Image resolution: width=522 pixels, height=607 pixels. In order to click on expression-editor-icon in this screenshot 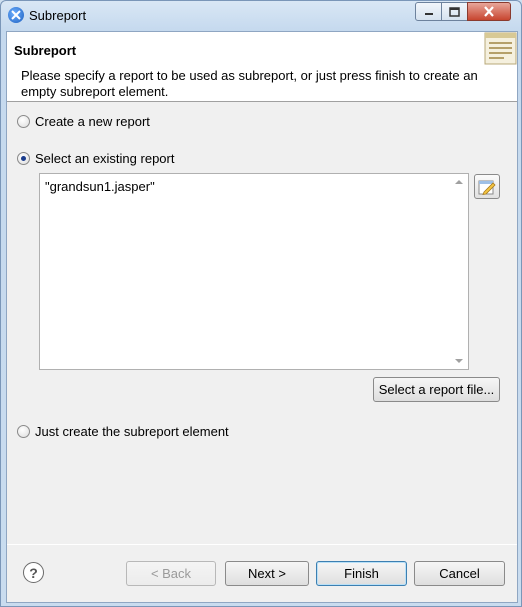, I will do `click(487, 187)`.